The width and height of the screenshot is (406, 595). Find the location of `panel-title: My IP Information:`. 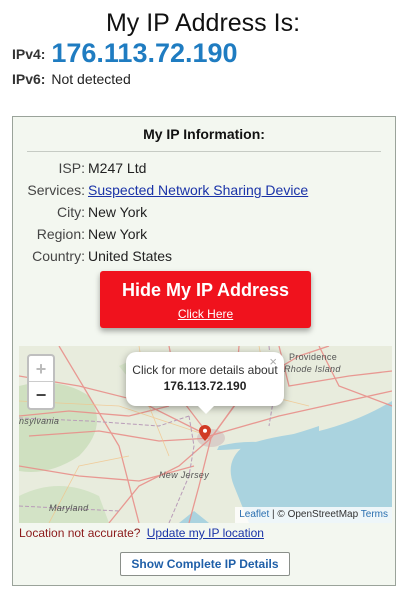

panel-title: My IP Information: is located at coordinates (204, 134).